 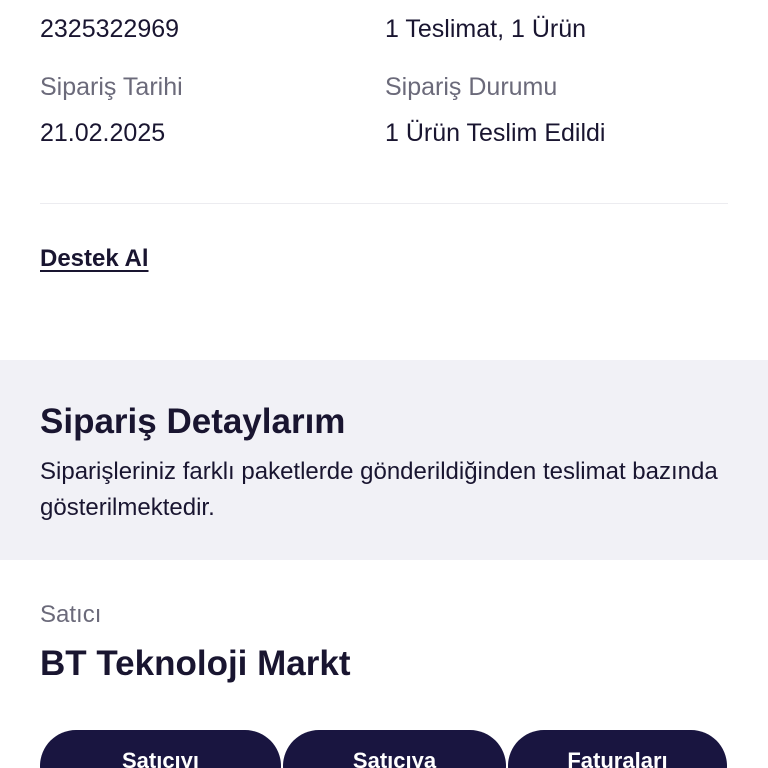 I want to click on section-divider, so click(x=384, y=203).